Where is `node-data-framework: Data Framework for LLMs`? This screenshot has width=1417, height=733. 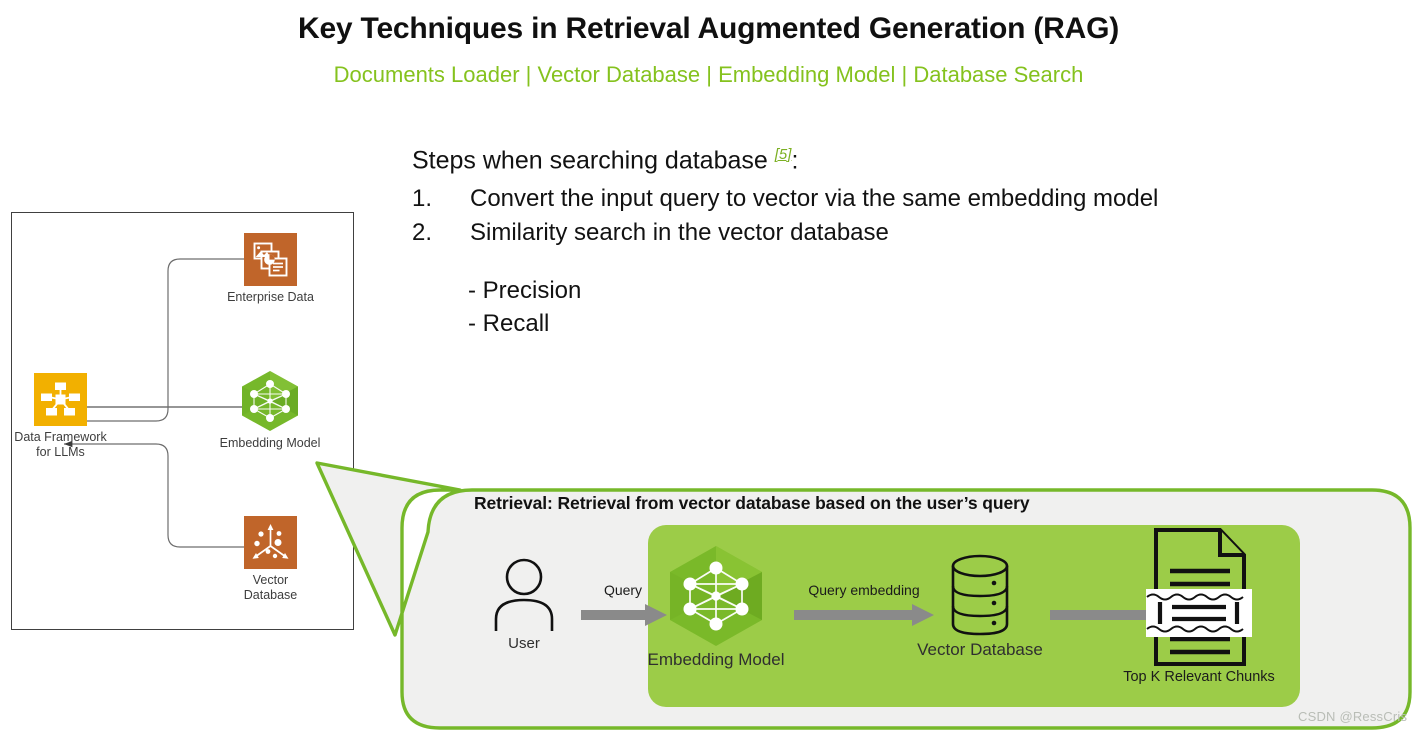 node-data-framework: Data Framework for LLMs is located at coordinates (60, 416).